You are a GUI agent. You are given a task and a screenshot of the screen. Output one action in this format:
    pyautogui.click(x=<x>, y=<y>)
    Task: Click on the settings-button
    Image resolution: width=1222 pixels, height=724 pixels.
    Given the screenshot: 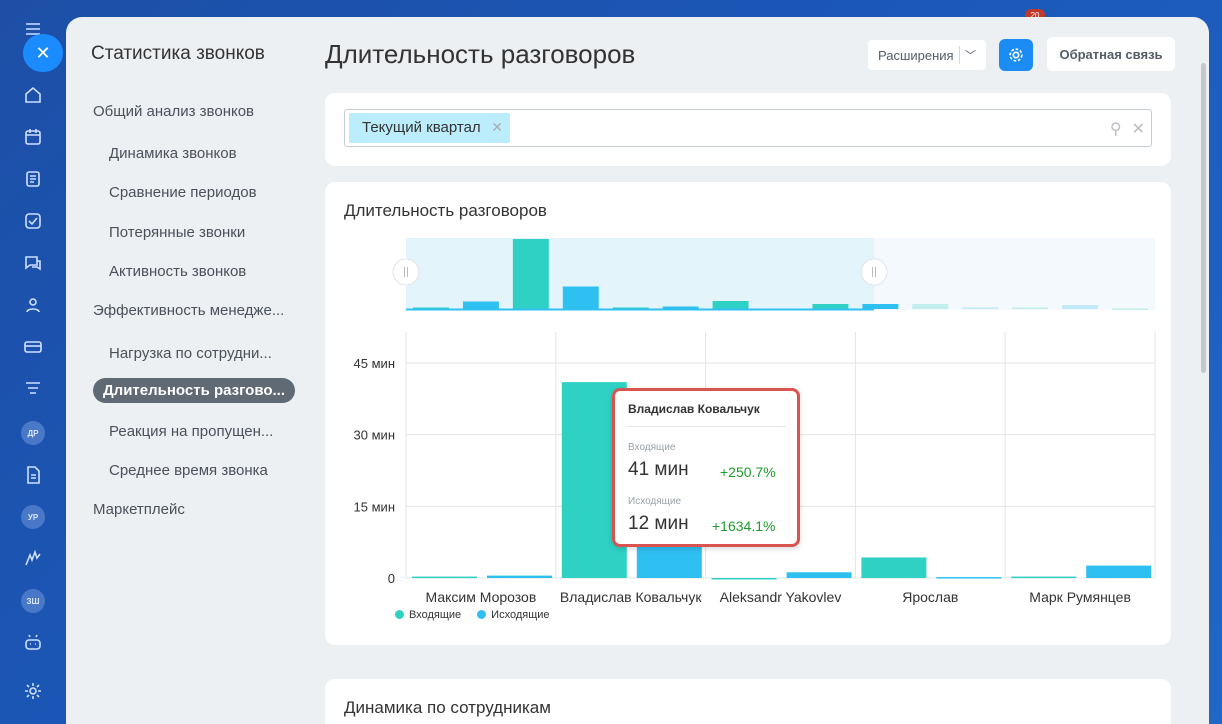 What is the action you would take?
    pyautogui.click(x=1016, y=55)
    